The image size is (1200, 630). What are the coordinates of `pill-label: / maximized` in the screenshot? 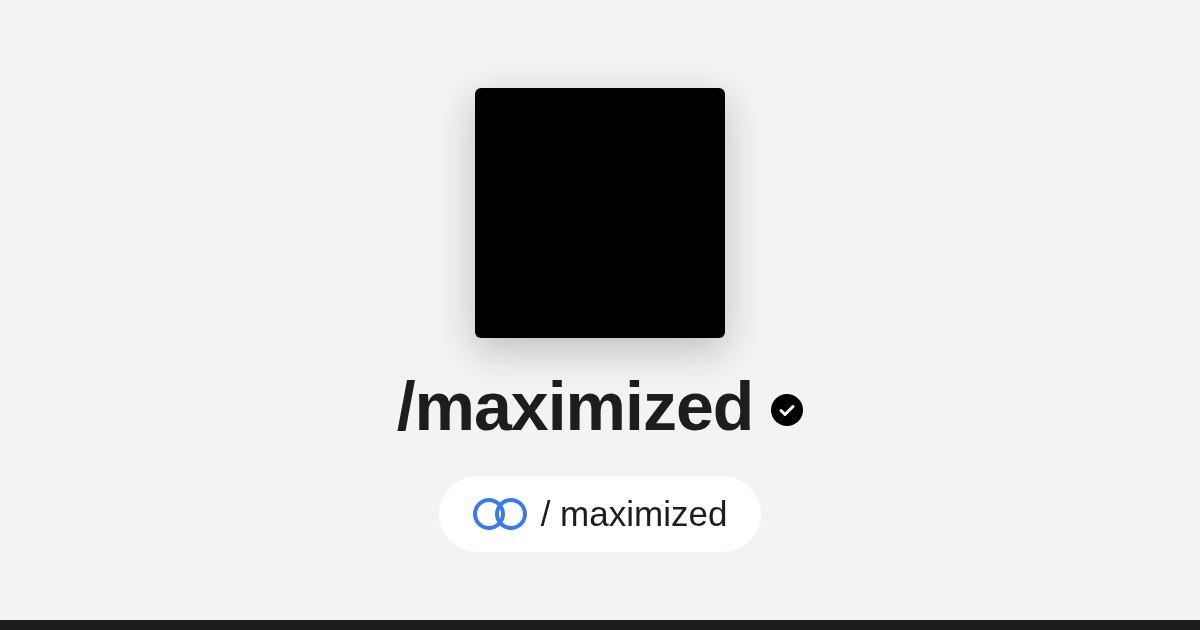 It's located at (634, 514).